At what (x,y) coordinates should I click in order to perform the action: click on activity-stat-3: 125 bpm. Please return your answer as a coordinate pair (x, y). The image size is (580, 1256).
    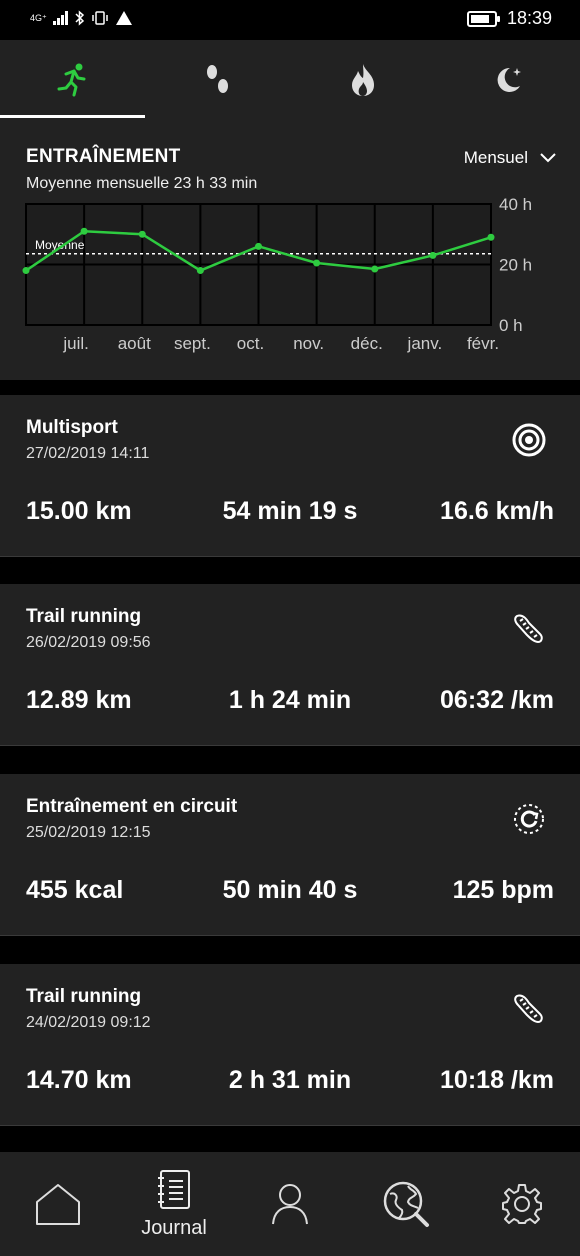
    Looking at the image, I should click on (503, 890).